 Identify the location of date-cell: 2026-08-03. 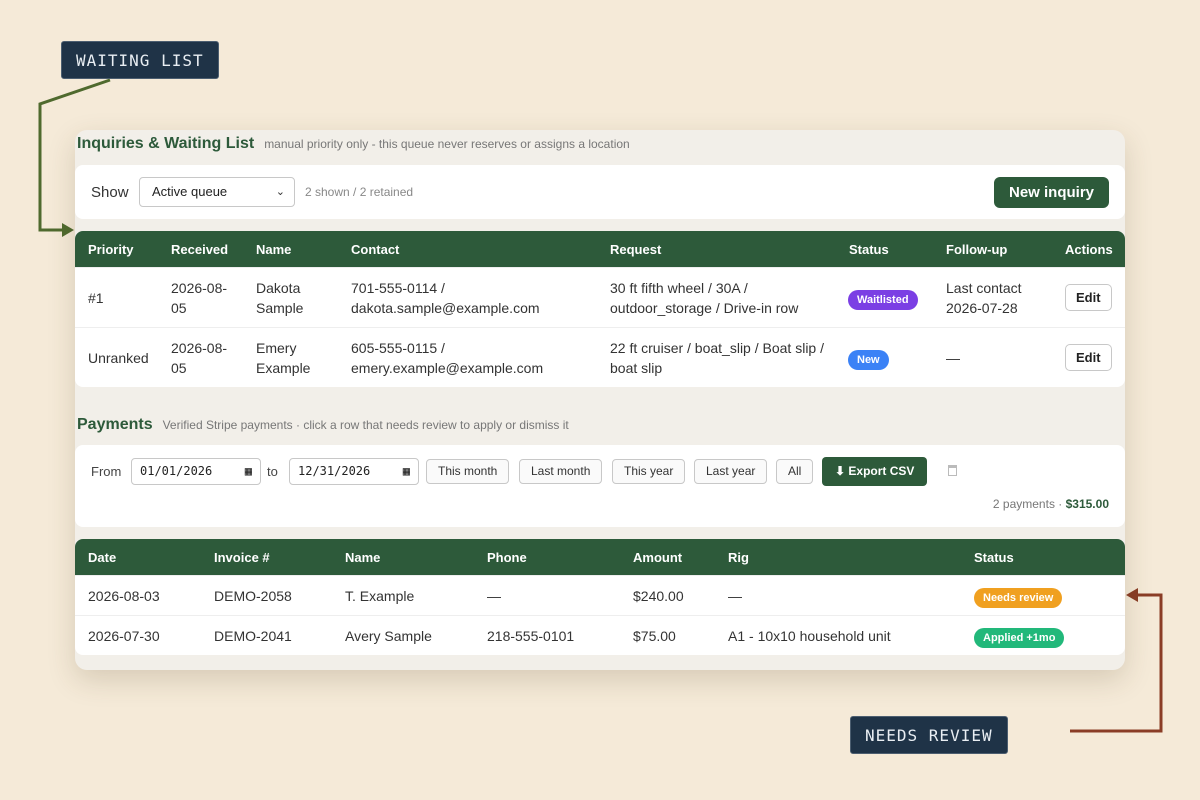
(124, 596).